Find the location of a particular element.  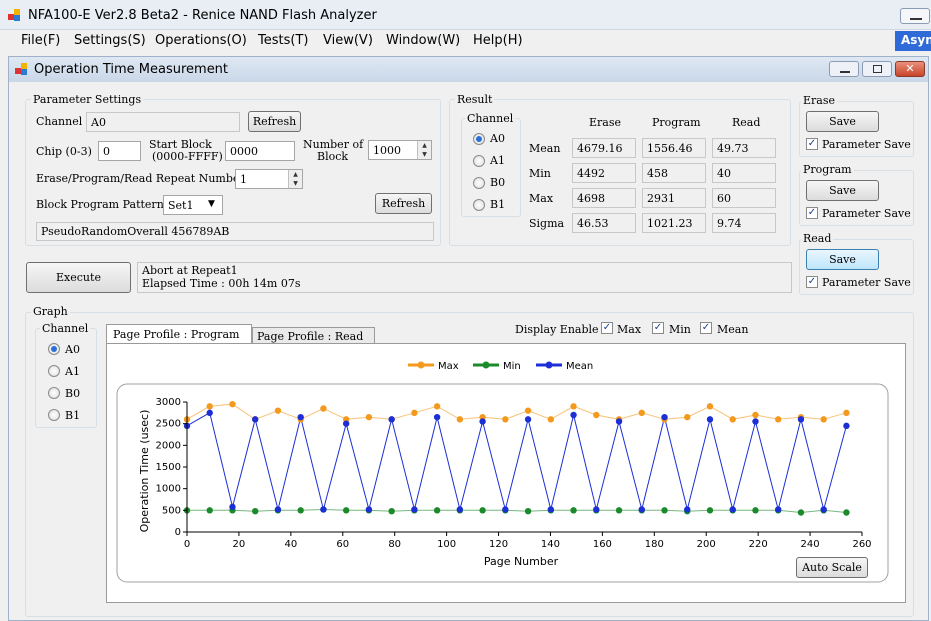

menu-settings: Settings(S) is located at coordinates (110, 40).